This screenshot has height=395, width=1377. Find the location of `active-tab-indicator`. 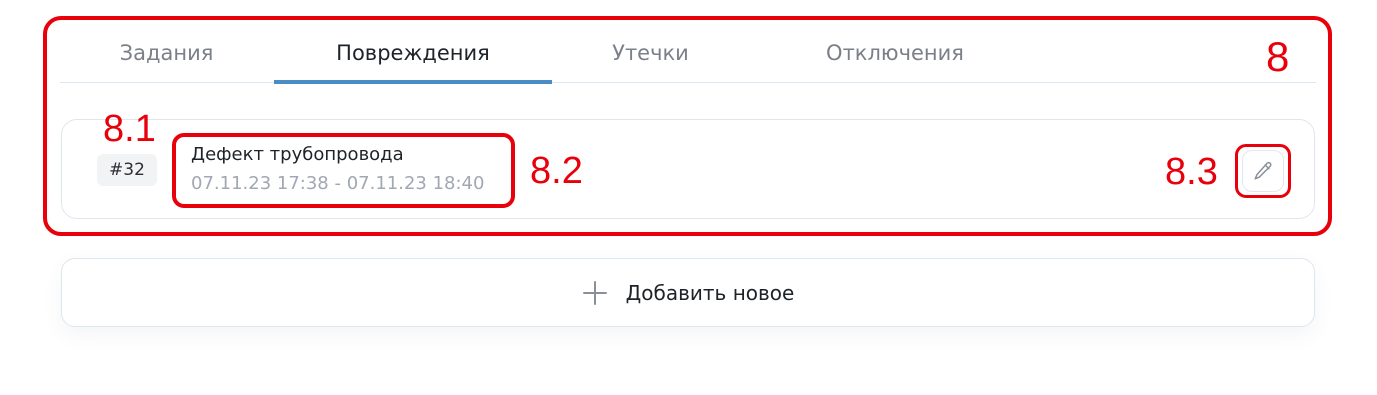

active-tab-indicator is located at coordinates (413, 82).